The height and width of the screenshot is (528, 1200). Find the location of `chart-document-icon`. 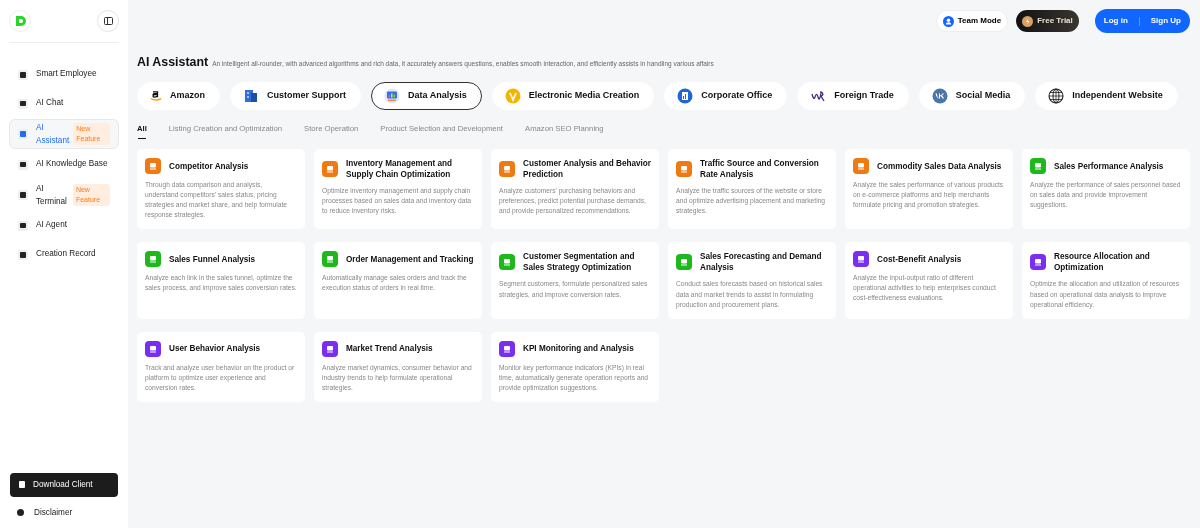

chart-document-icon is located at coordinates (685, 95).